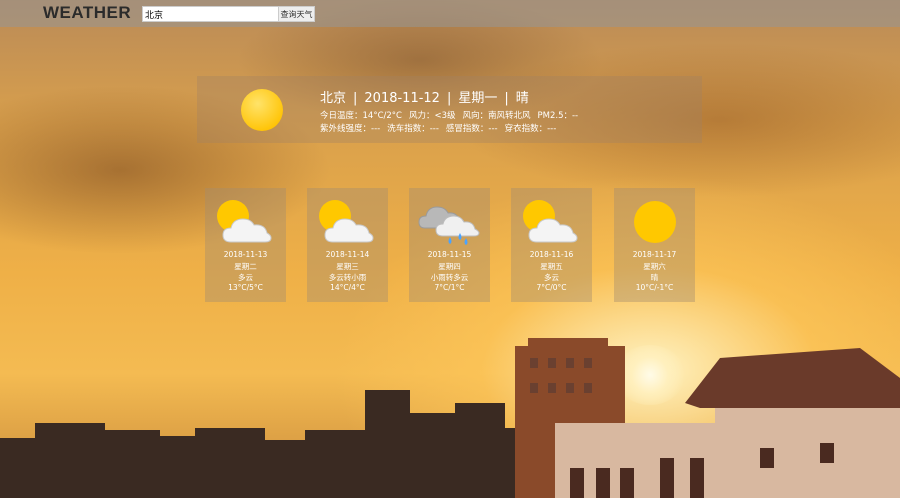 This screenshot has width=900, height=498. I want to click on forecast-date: 2018-11-13, so click(245, 254).